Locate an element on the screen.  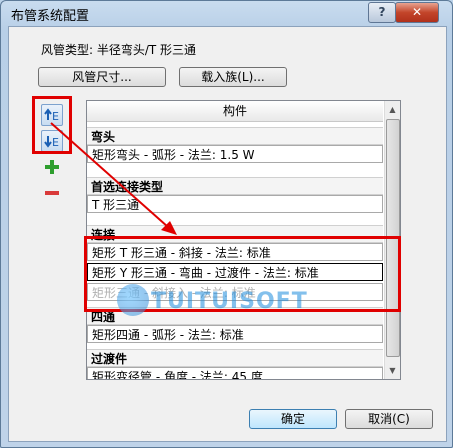
ok-button: 确定 is located at coordinates (293, 419).